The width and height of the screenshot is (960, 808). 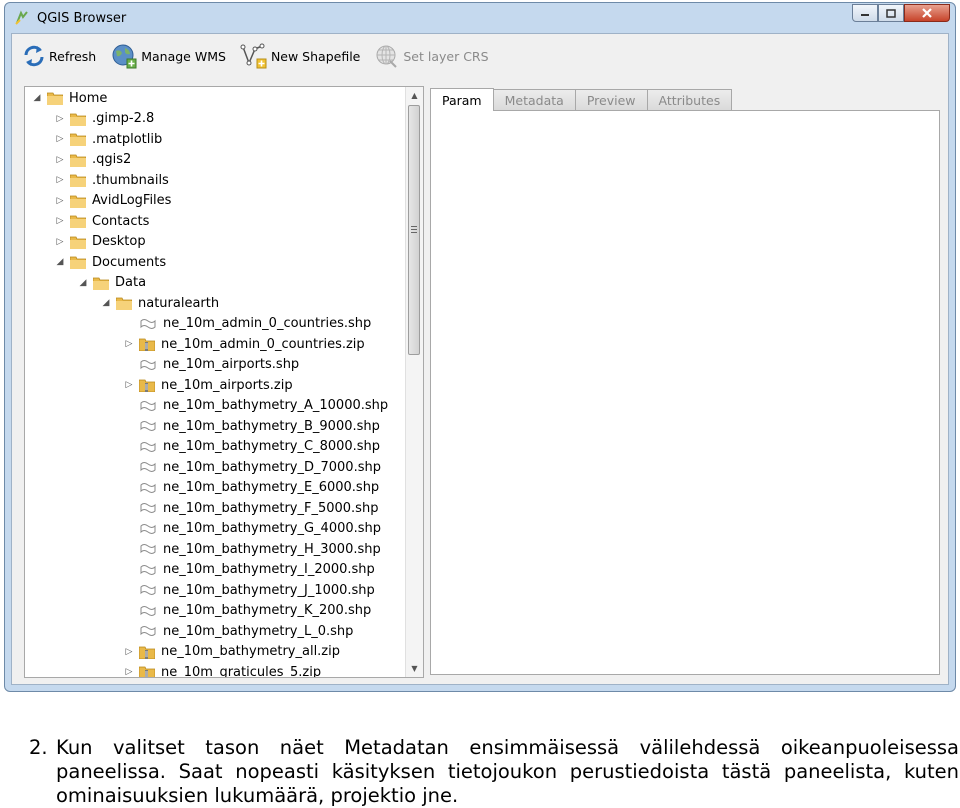 I want to click on tree-item: ▷ .thumbnails, so click(x=111, y=180).